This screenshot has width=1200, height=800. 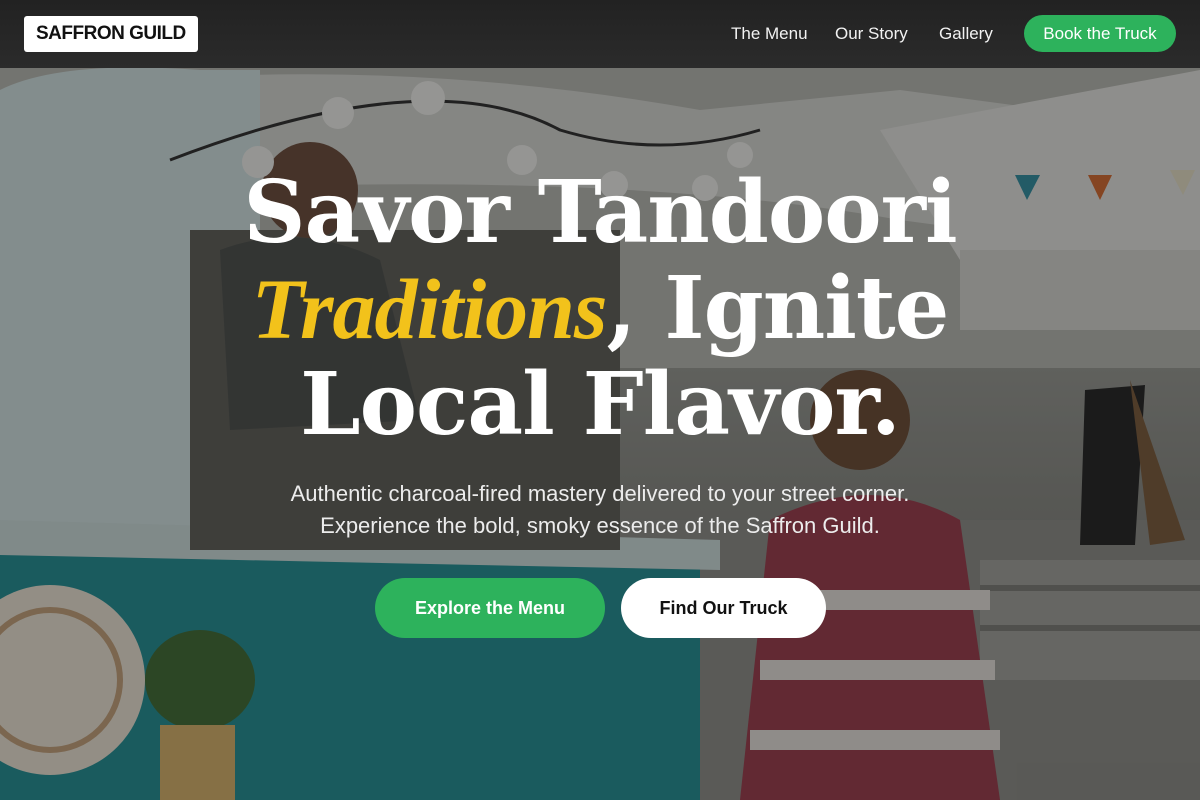 I want to click on explore-menu-button: Explore the Menu, so click(x=490, y=608).